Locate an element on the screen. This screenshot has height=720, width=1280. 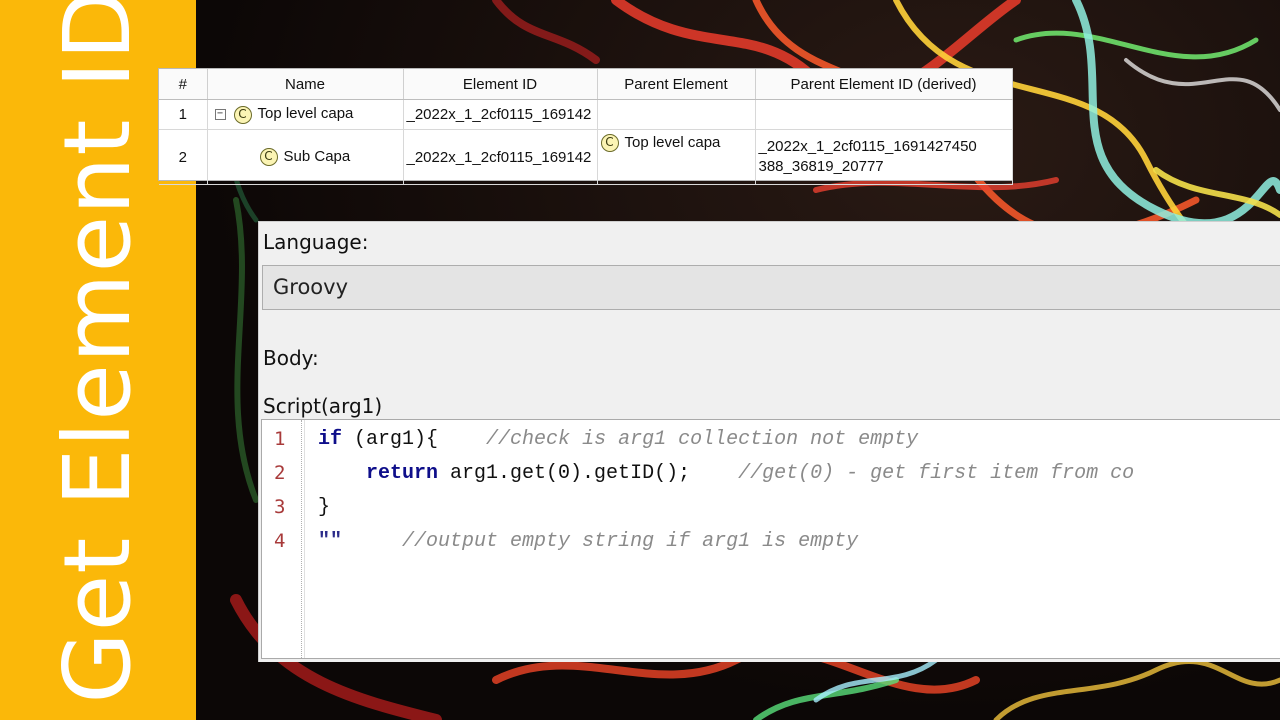
line-number-gutter: 1 2 3 4 is located at coordinates (283, 539).